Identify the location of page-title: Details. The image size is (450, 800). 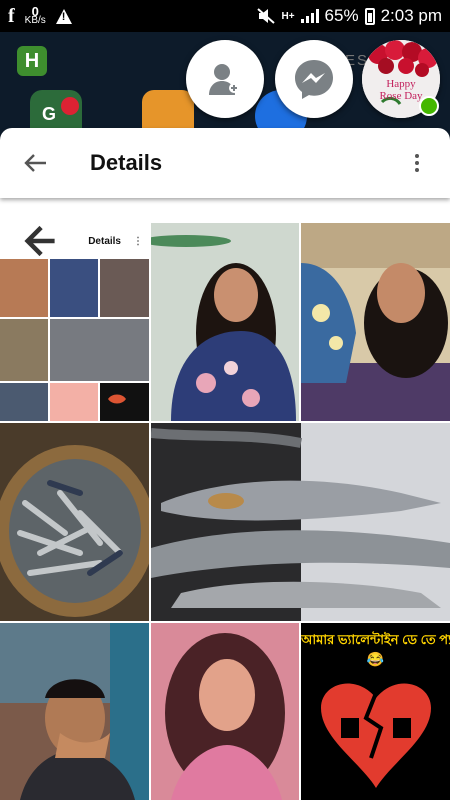
(126, 162).